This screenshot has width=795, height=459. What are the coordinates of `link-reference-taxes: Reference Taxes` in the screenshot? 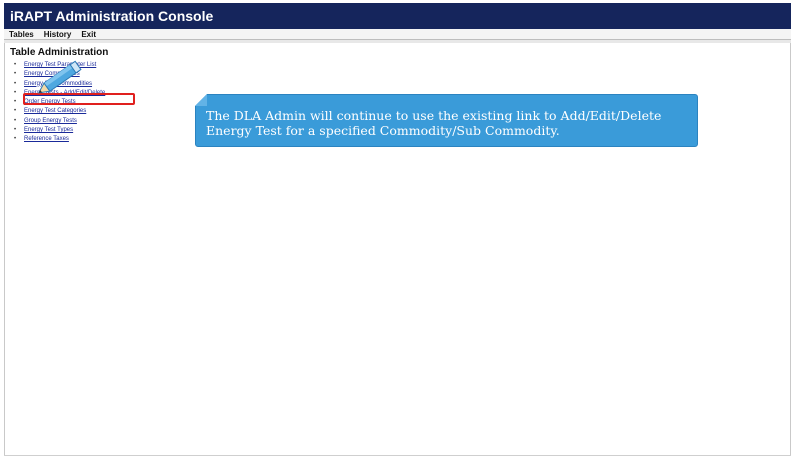 It's located at (46, 139).